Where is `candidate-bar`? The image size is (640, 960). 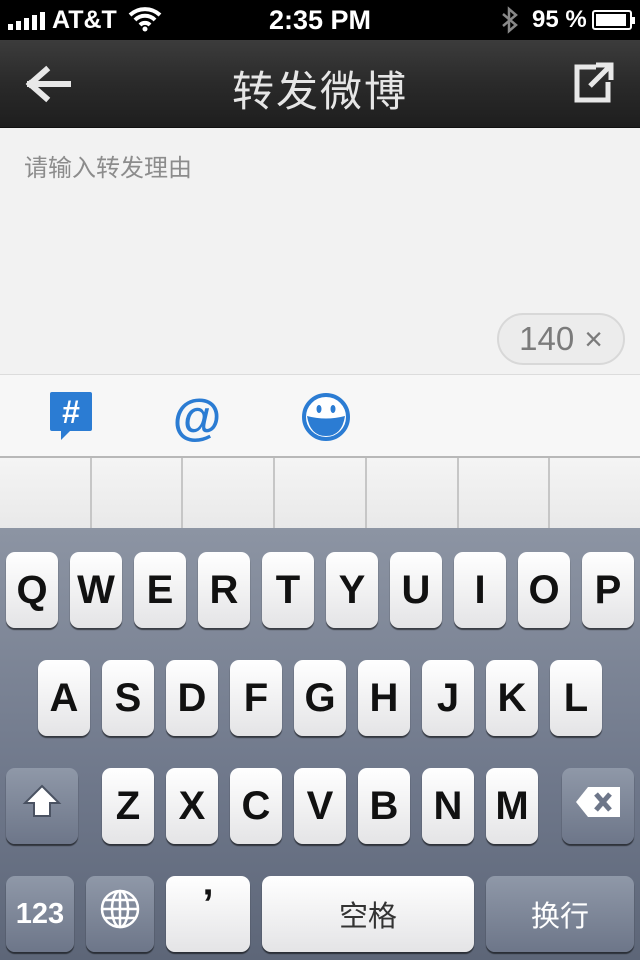
candidate-bar is located at coordinates (320, 494).